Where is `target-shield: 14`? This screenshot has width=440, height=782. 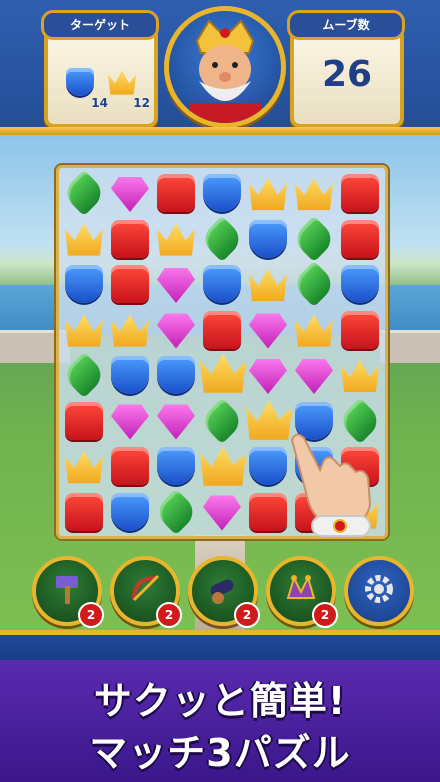 target-shield: 14 is located at coordinates (85, 87).